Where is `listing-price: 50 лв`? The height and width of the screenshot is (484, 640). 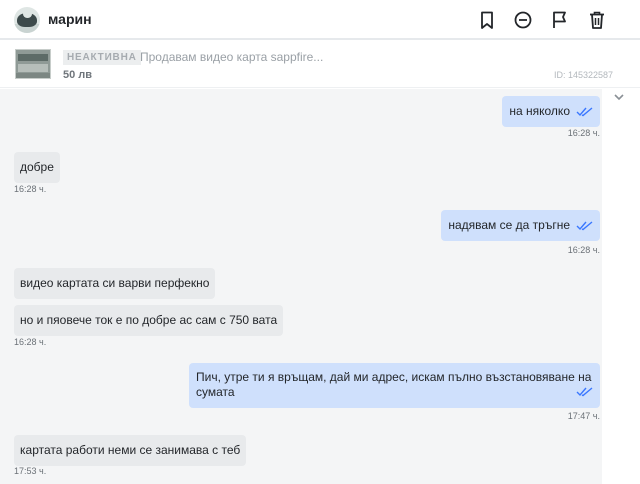
listing-price: 50 лв is located at coordinates (78, 75).